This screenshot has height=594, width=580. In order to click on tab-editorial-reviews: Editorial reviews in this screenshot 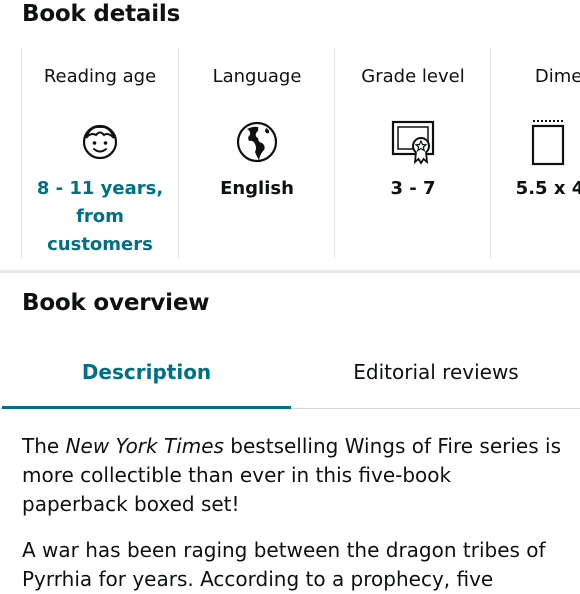, I will do `click(435, 378)`.